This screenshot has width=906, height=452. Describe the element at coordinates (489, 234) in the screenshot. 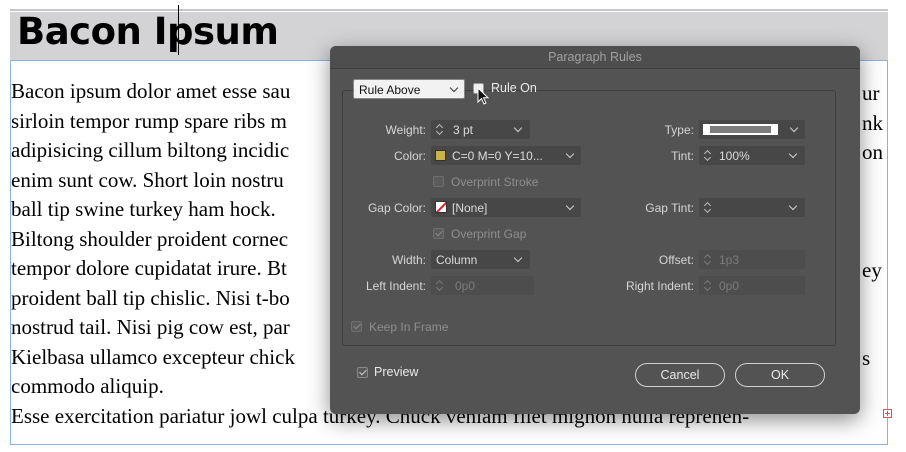

I see `overprint-gap-label: Overprint Gap` at that location.